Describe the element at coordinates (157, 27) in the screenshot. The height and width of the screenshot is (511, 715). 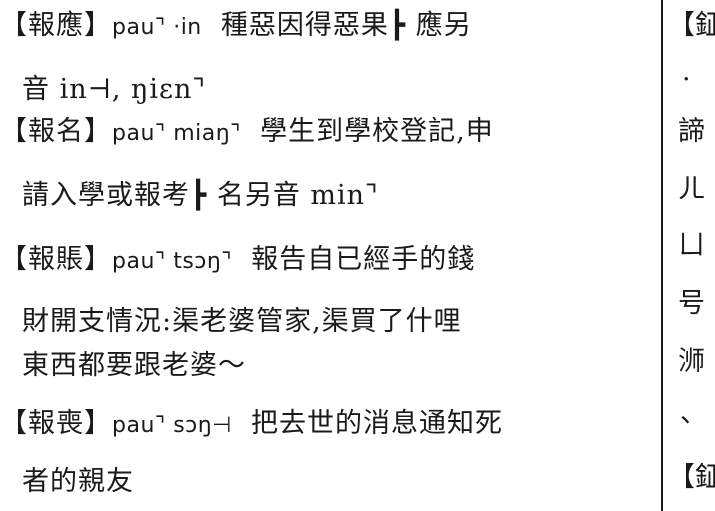
I see `pronunciation: pau⌝ ·in` at that location.